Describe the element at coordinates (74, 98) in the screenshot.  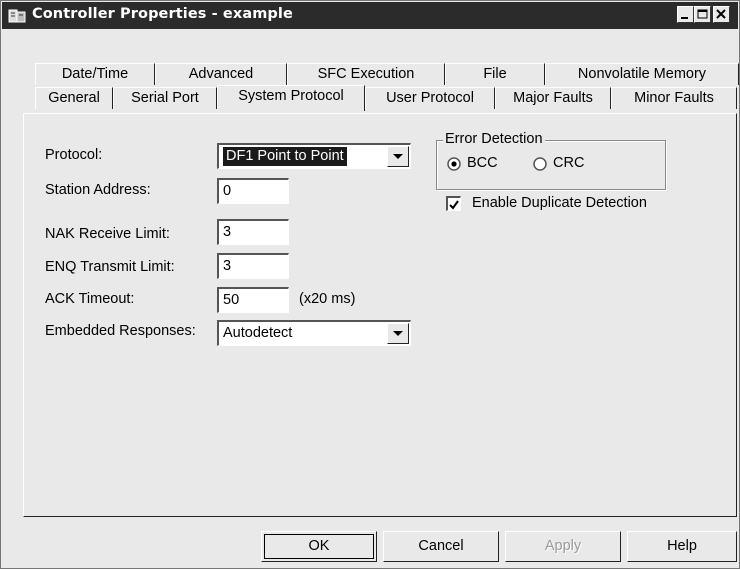
I see `tab-general: General` at that location.